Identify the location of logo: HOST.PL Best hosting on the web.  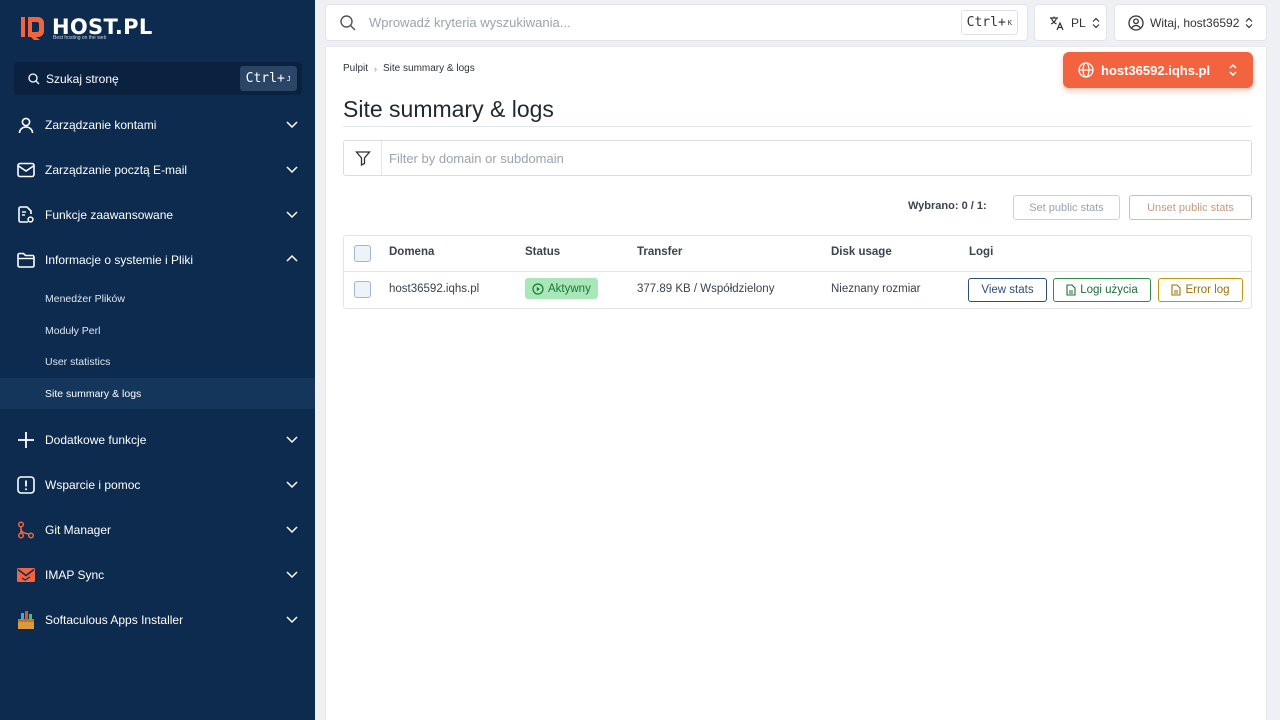
(86, 27).